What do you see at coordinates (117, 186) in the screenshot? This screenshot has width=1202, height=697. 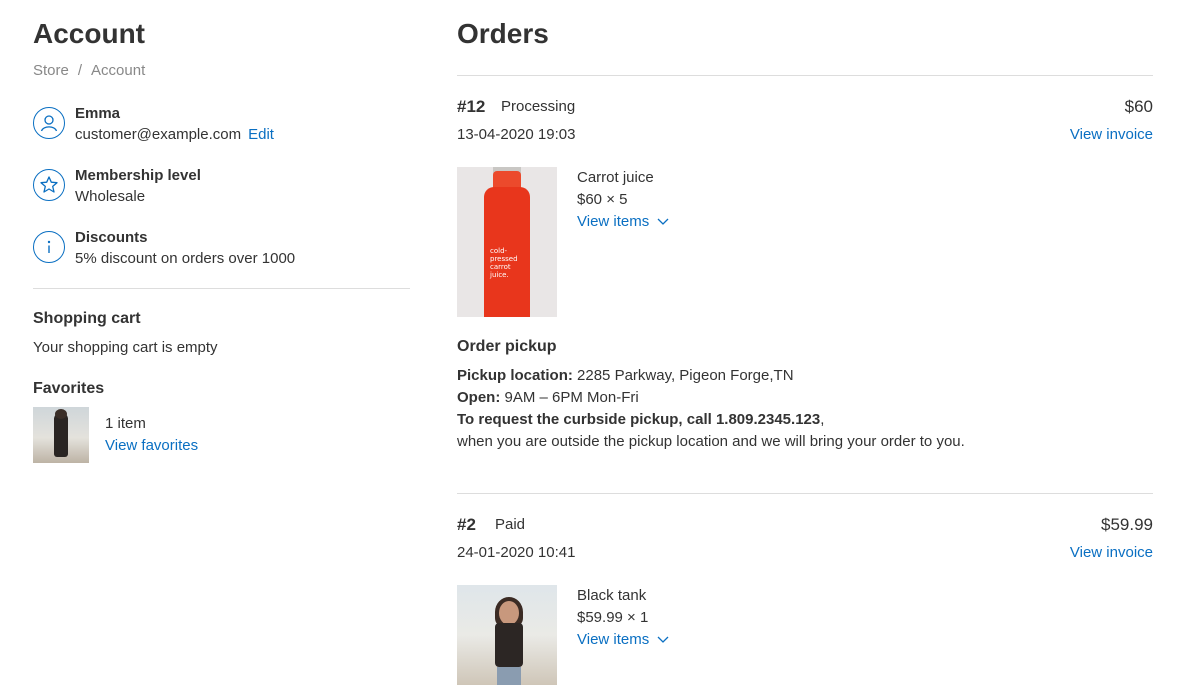 I see `membership-row: Membership level Wholesale` at bounding box center [117, 186].